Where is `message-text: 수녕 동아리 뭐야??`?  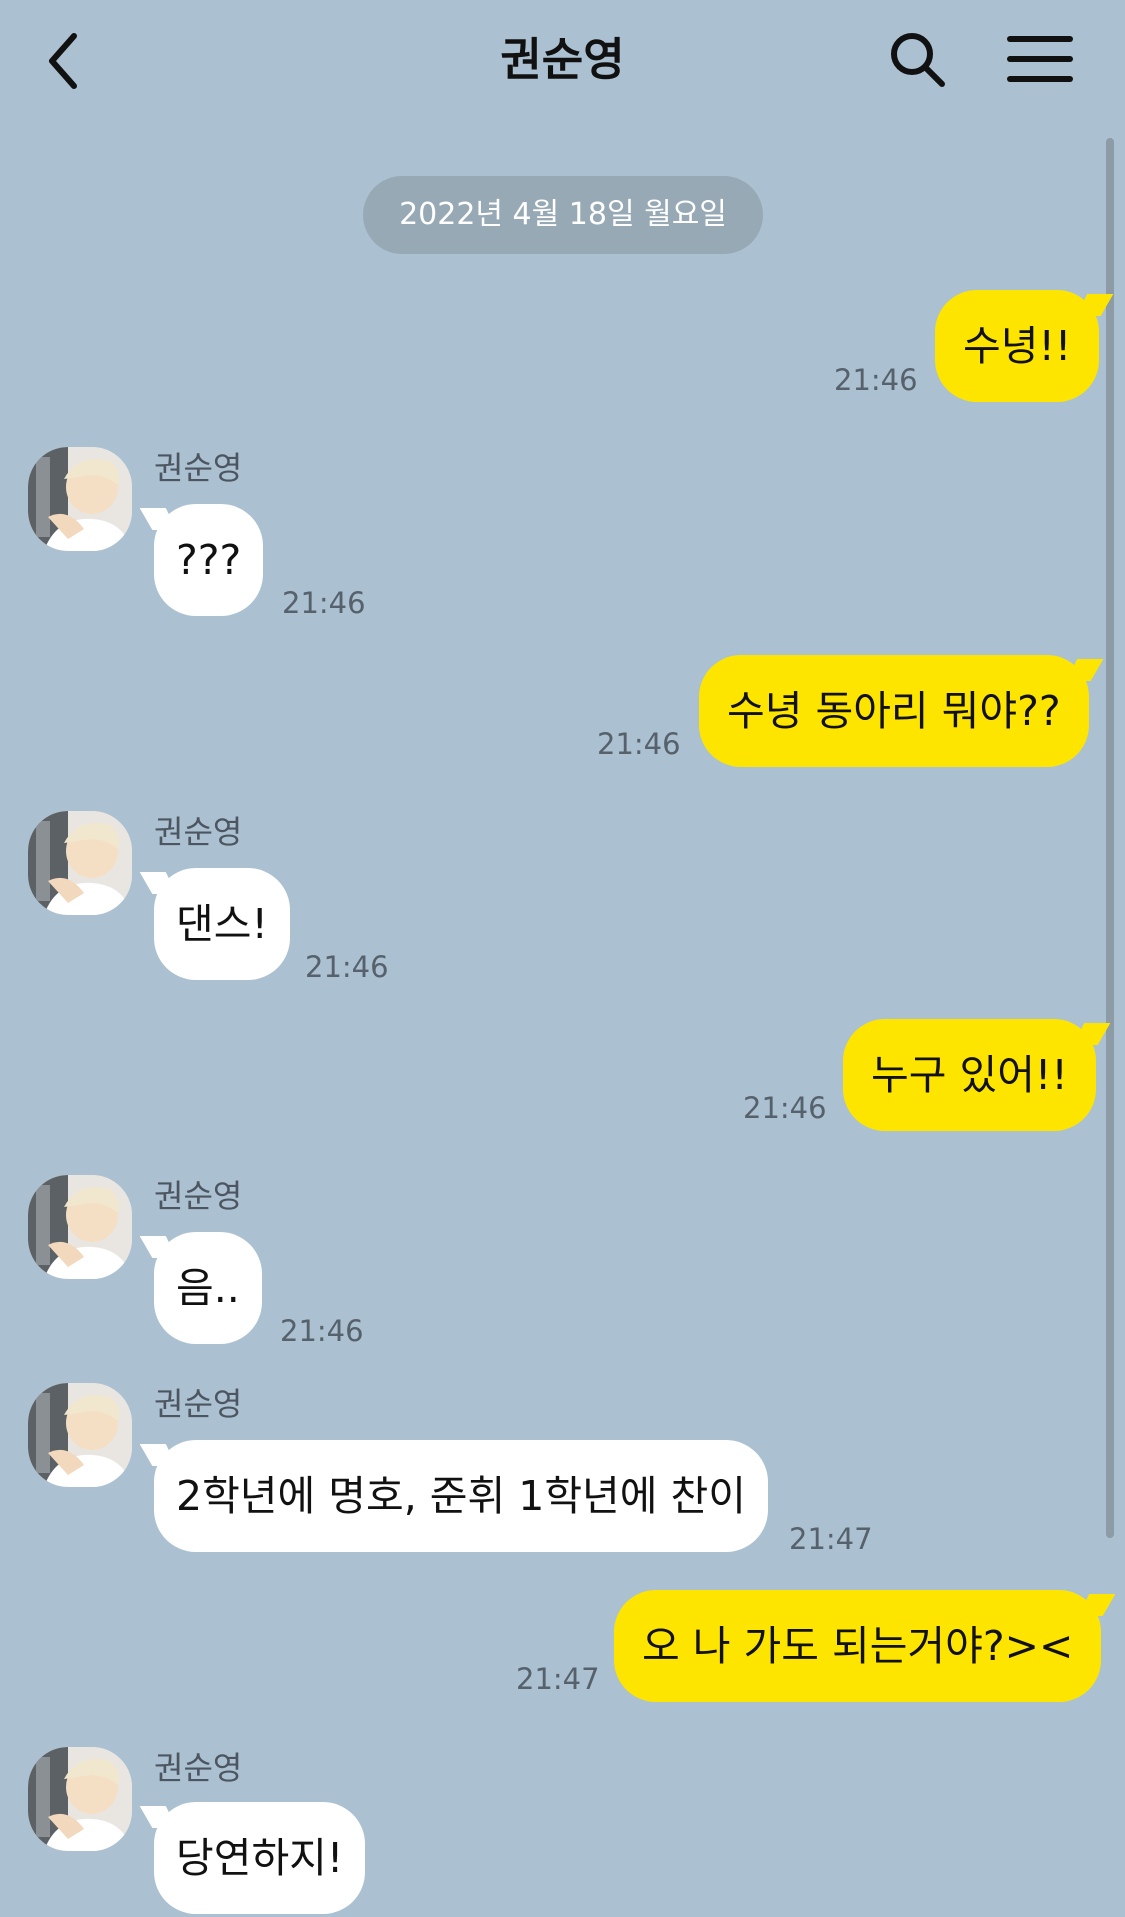 message-text: 수녕 동아리 뭐야?? is located at coordinates (894, 711).